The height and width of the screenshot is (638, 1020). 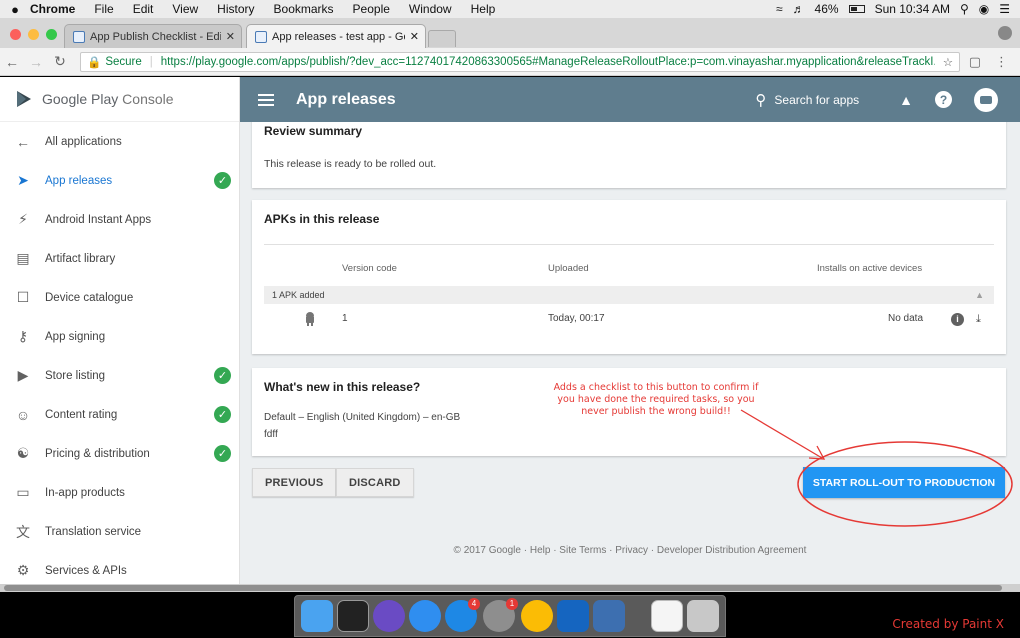 What do you see at coordinates (185, 9) in the screenshot?
I see `menu-view: View` at bounding box center [185, 9].